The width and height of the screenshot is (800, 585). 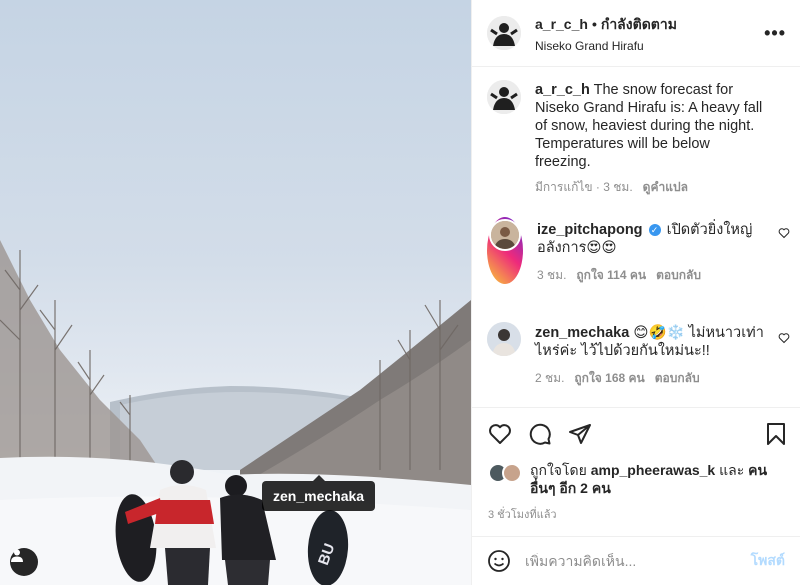 I want to click on more-options-icon: •••, so click(x=775, y=33).